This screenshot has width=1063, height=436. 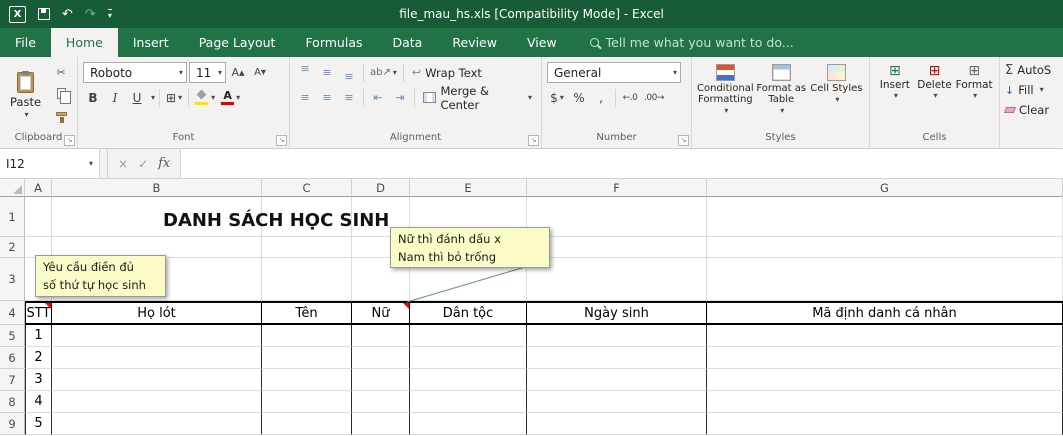 I want to click on tab-insert: Insert, so click(x=151, y=42).